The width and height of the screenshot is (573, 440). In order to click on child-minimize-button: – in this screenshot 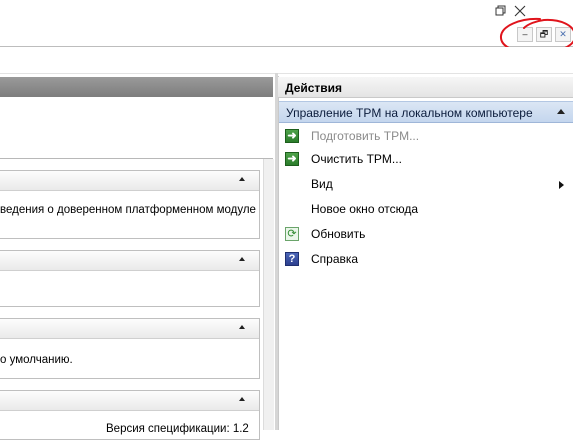, I will do `click(525, 34)`.